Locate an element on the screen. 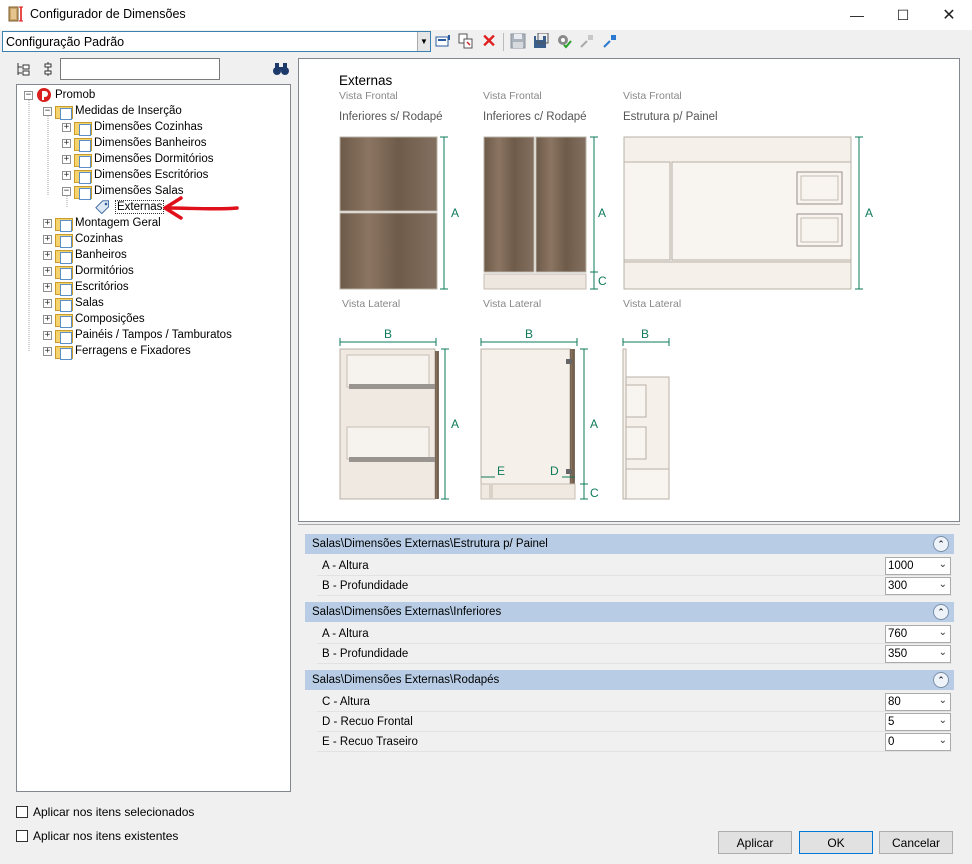 Image resolution: width=972 pixels, height=864 pixels. save-as-icon is located at coordinates (541, 41).